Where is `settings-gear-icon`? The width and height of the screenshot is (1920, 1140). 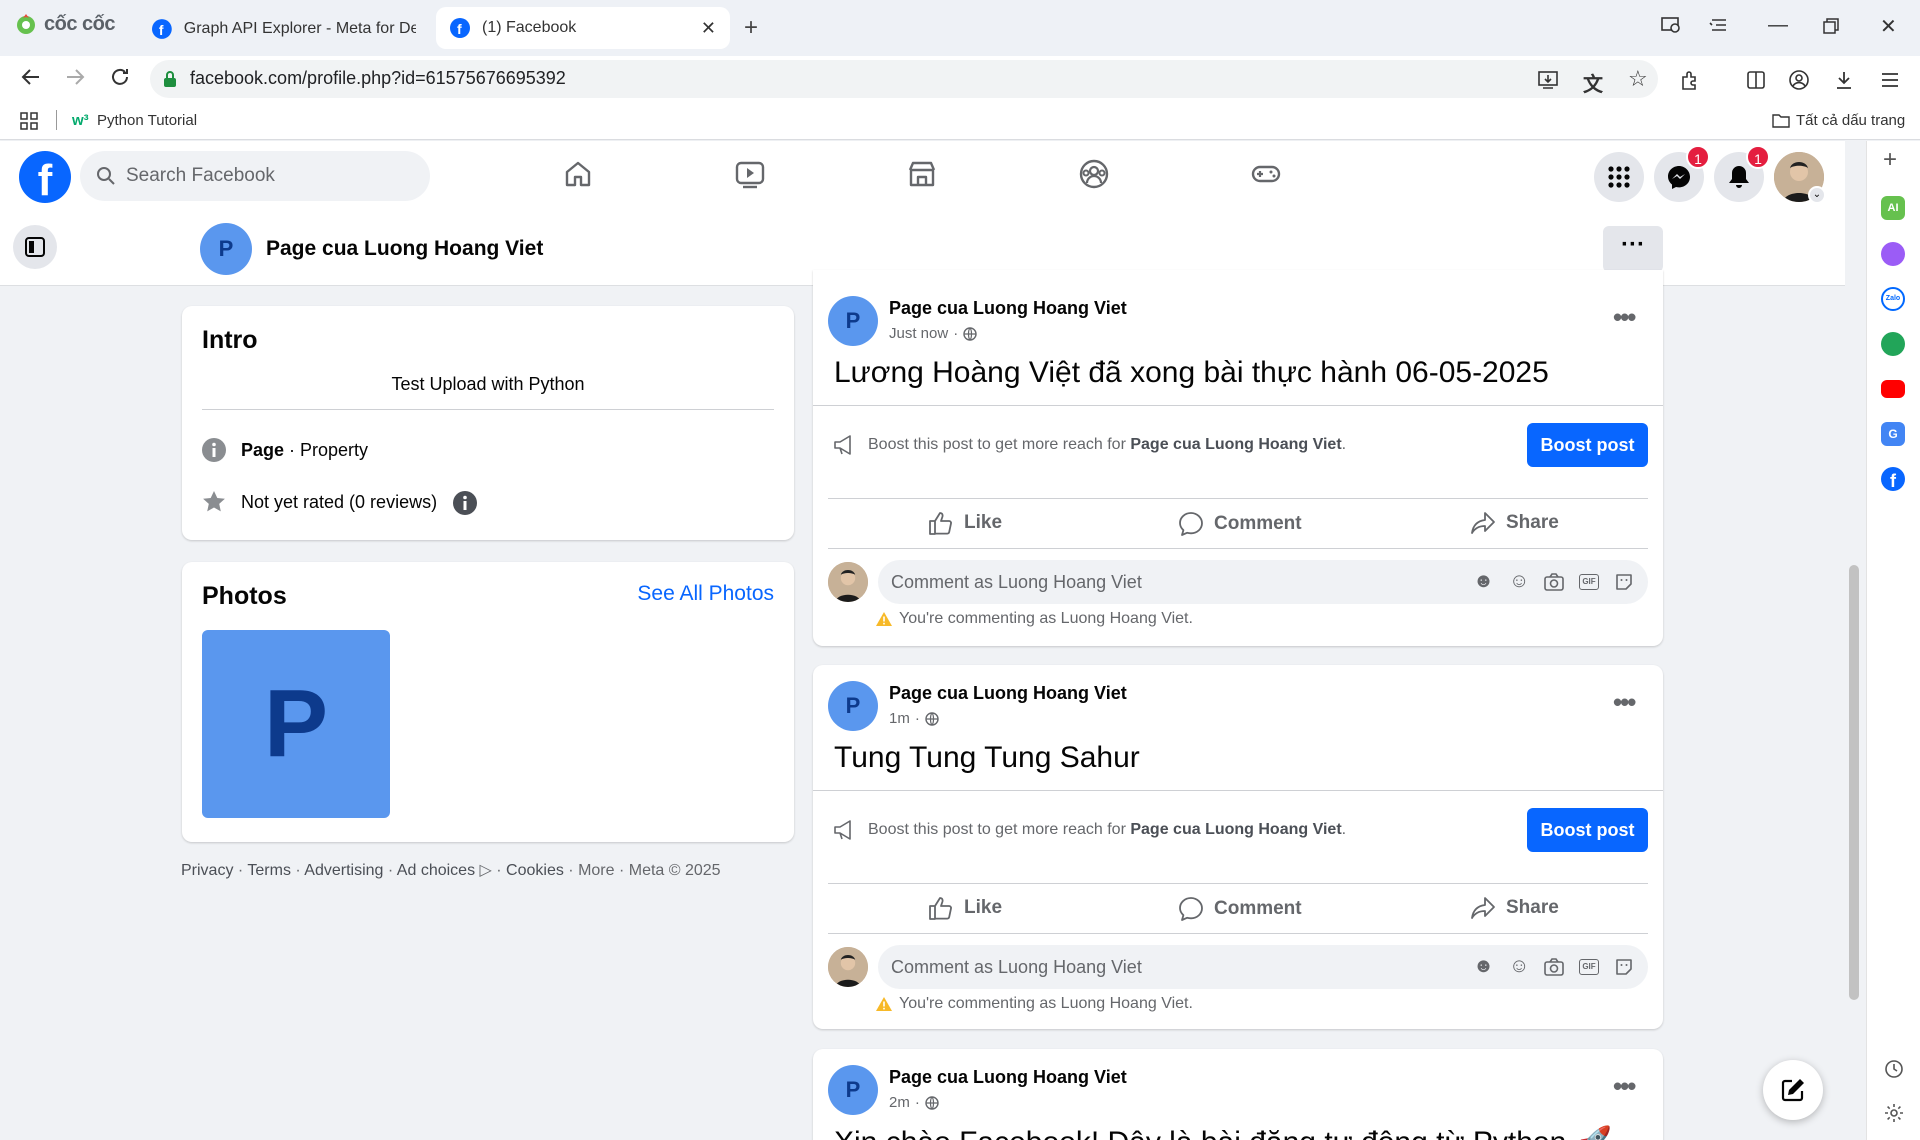
settings-gear-icon is located at coordinates (1894, 1113).